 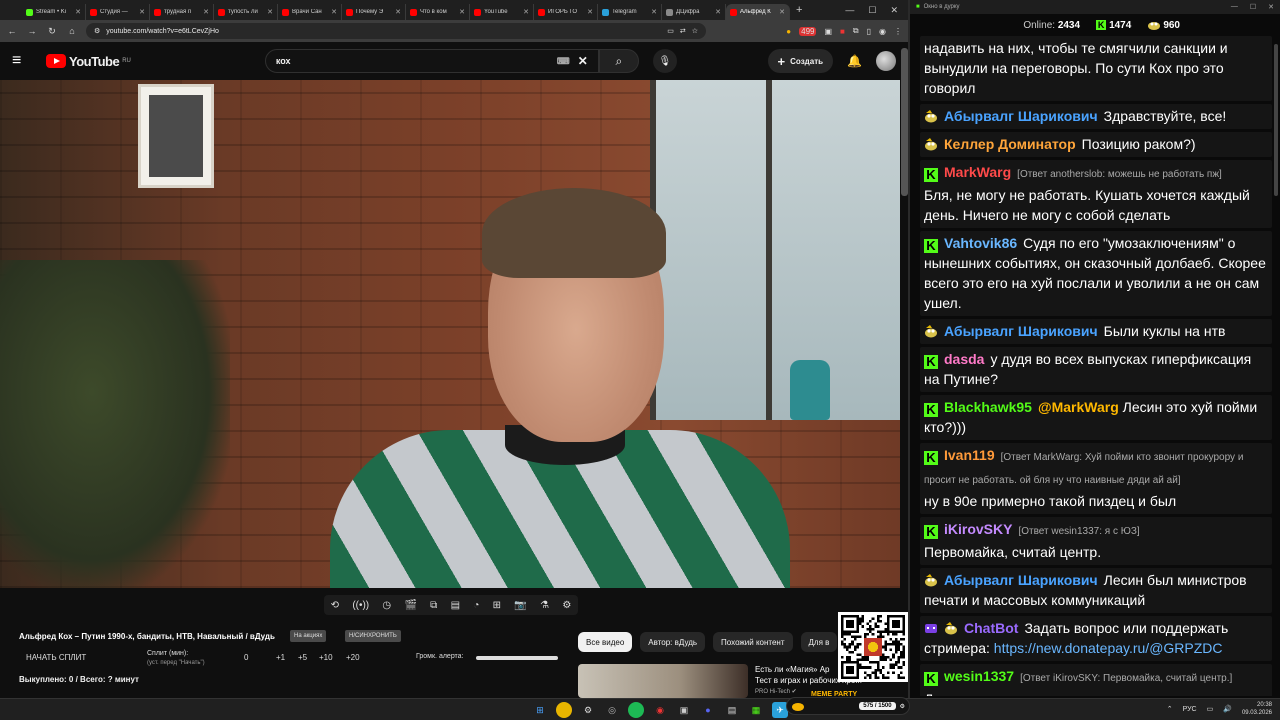 What do you see at coordinates (758, 12) in the screenshot?
I see `browser-tab: Альфред К ✕` at bounding box center [758, 12].